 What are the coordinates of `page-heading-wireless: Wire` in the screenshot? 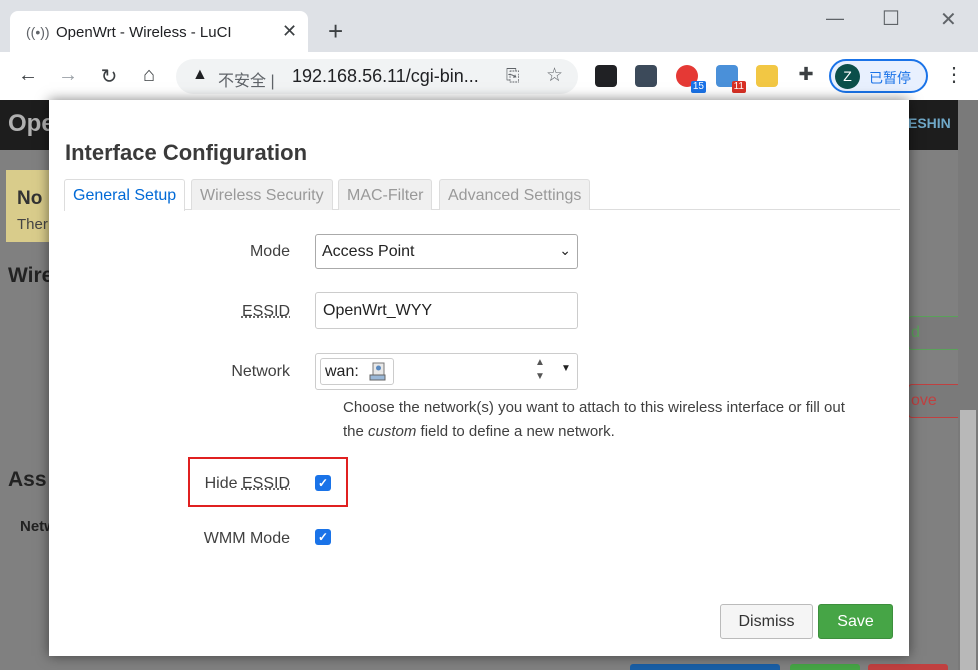 It's located at (31, 275).